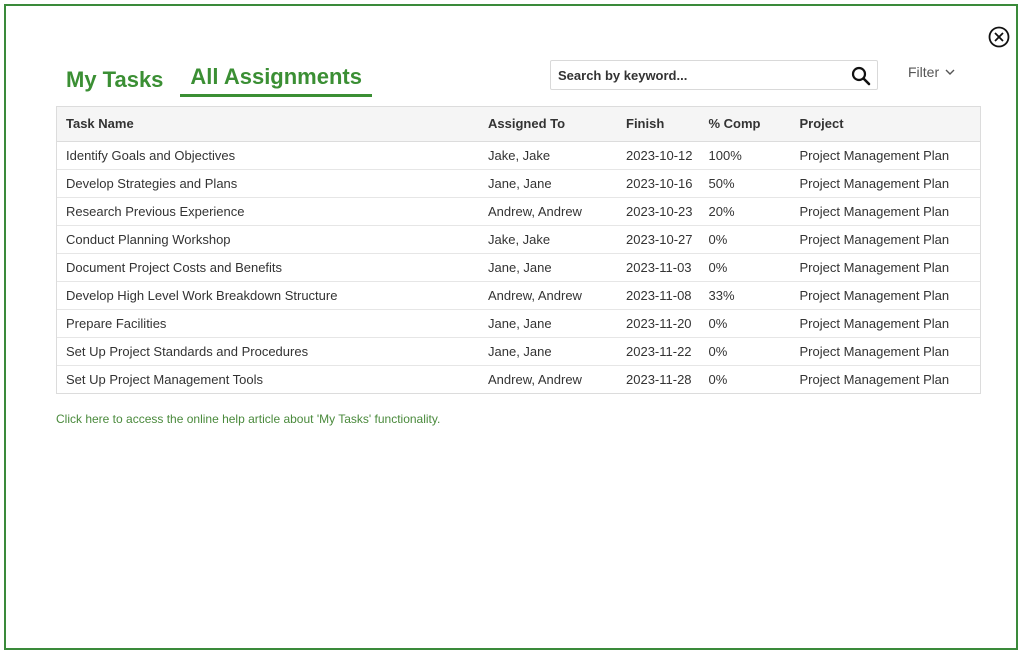  Describe the element at coordinates (659, 267) in the screenshot. I see `cell-finish: 2023-11-03` at that location.